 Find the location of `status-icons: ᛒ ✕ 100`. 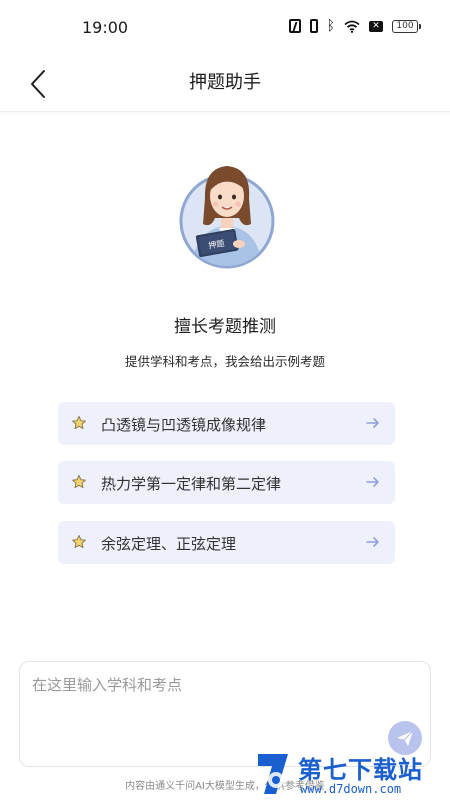

status-icons: ᛒ ✕ 100 is located at coordinates (354, 26).